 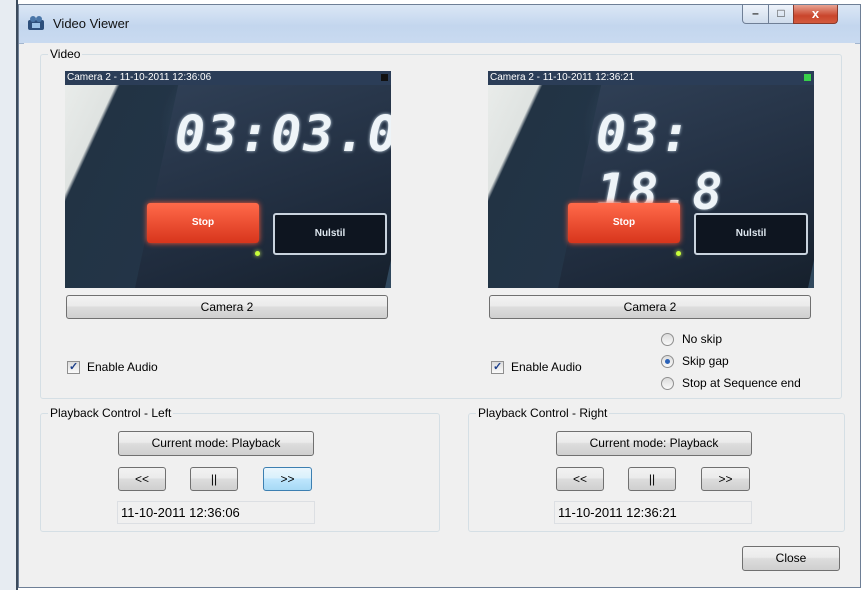 I want to click on enable-audio-label-right: Enable Audio, so click(x=546, y=367).